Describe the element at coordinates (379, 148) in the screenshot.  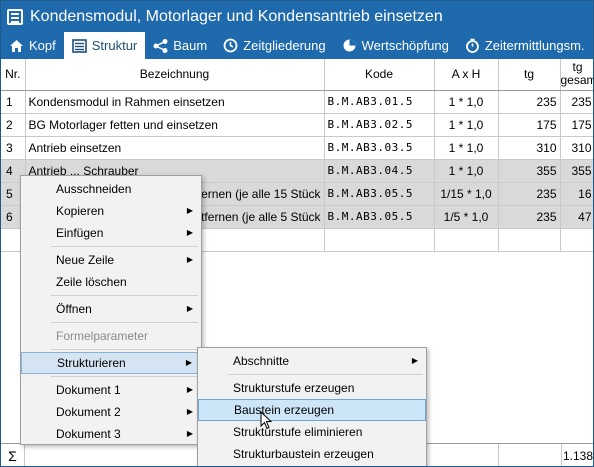
I see `cell-kode: B.M.AB3.03.5` at that location.